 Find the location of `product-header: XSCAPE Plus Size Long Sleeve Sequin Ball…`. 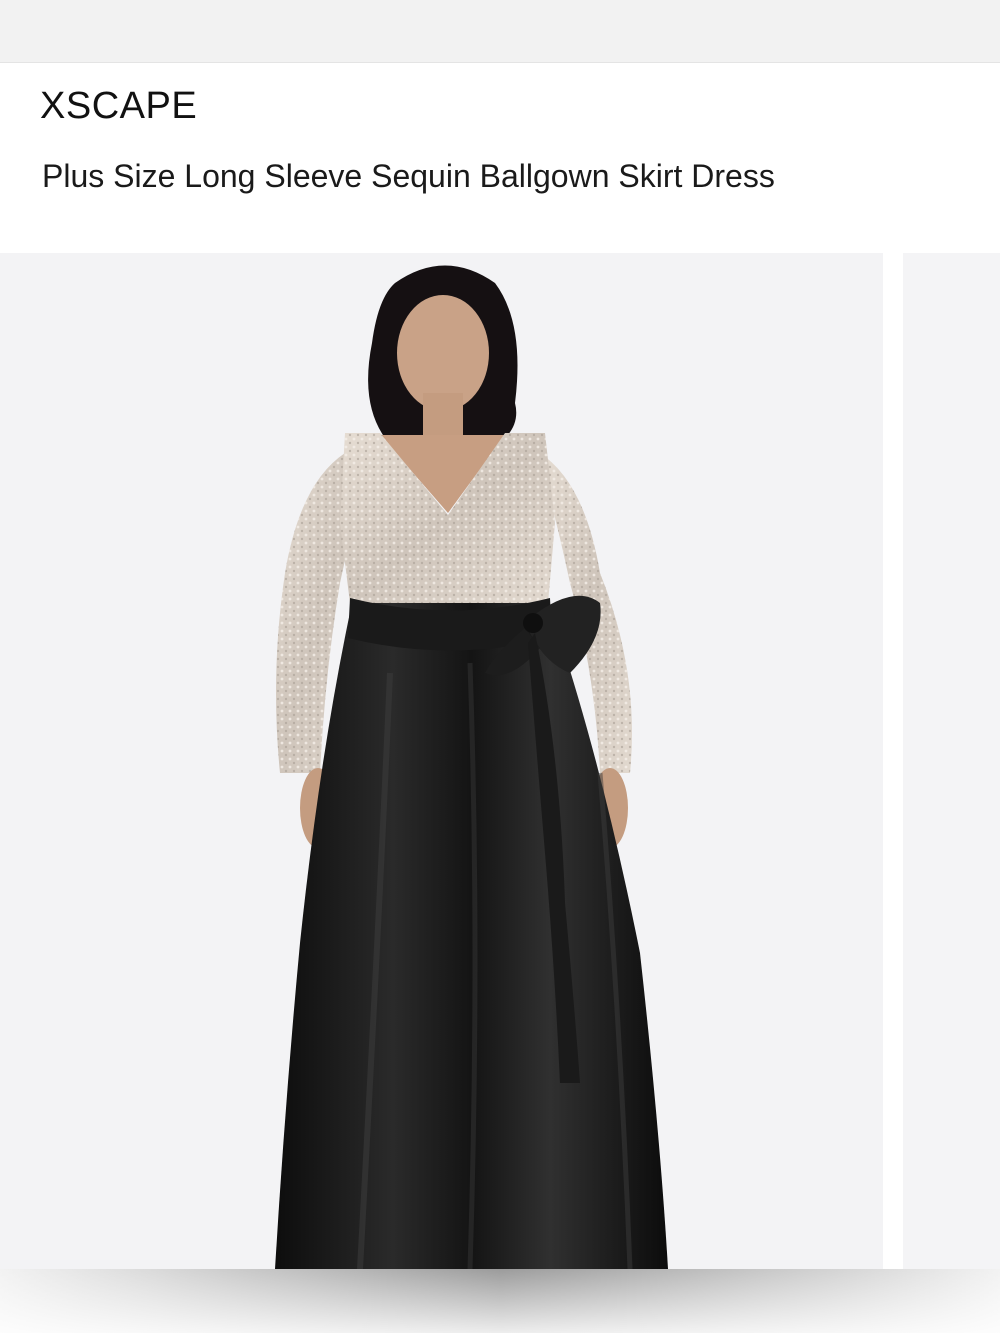

product-header: XSCAPE Plus Size Long Sleeve Sequin Ball… is located at coordinates (500, 158).